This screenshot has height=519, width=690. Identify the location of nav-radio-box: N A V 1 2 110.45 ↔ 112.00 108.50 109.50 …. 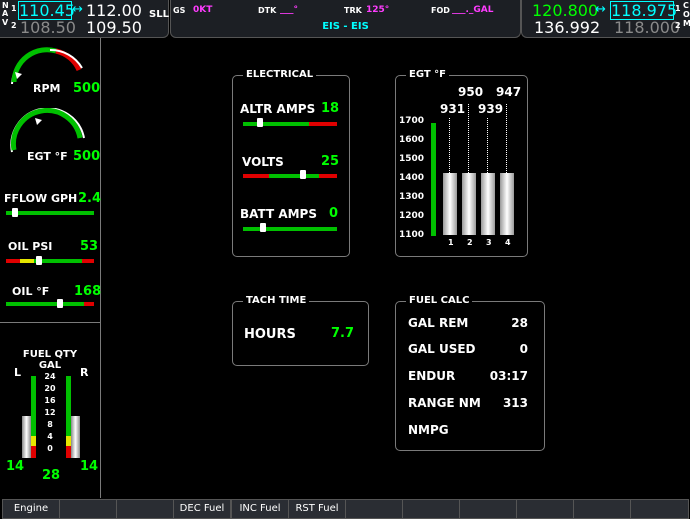
(84, 19).